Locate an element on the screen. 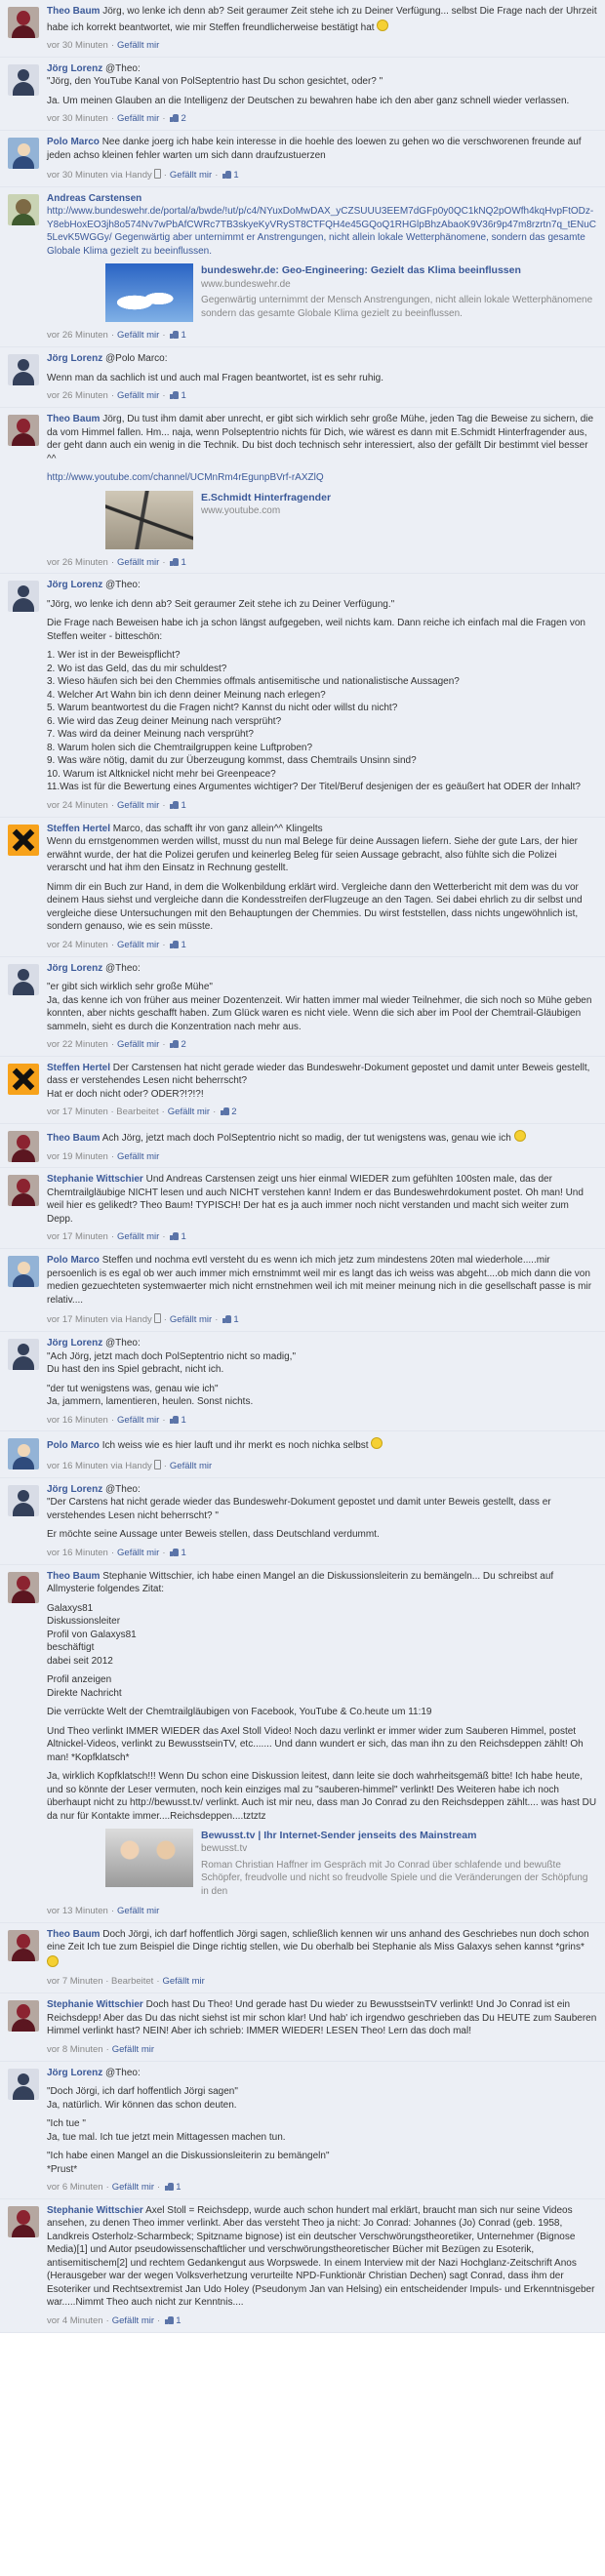 Image resolution: width=605 pixels, height=2576 pixels. timestamp: vor 17 Minuten is located at coordinates (77, 1236).